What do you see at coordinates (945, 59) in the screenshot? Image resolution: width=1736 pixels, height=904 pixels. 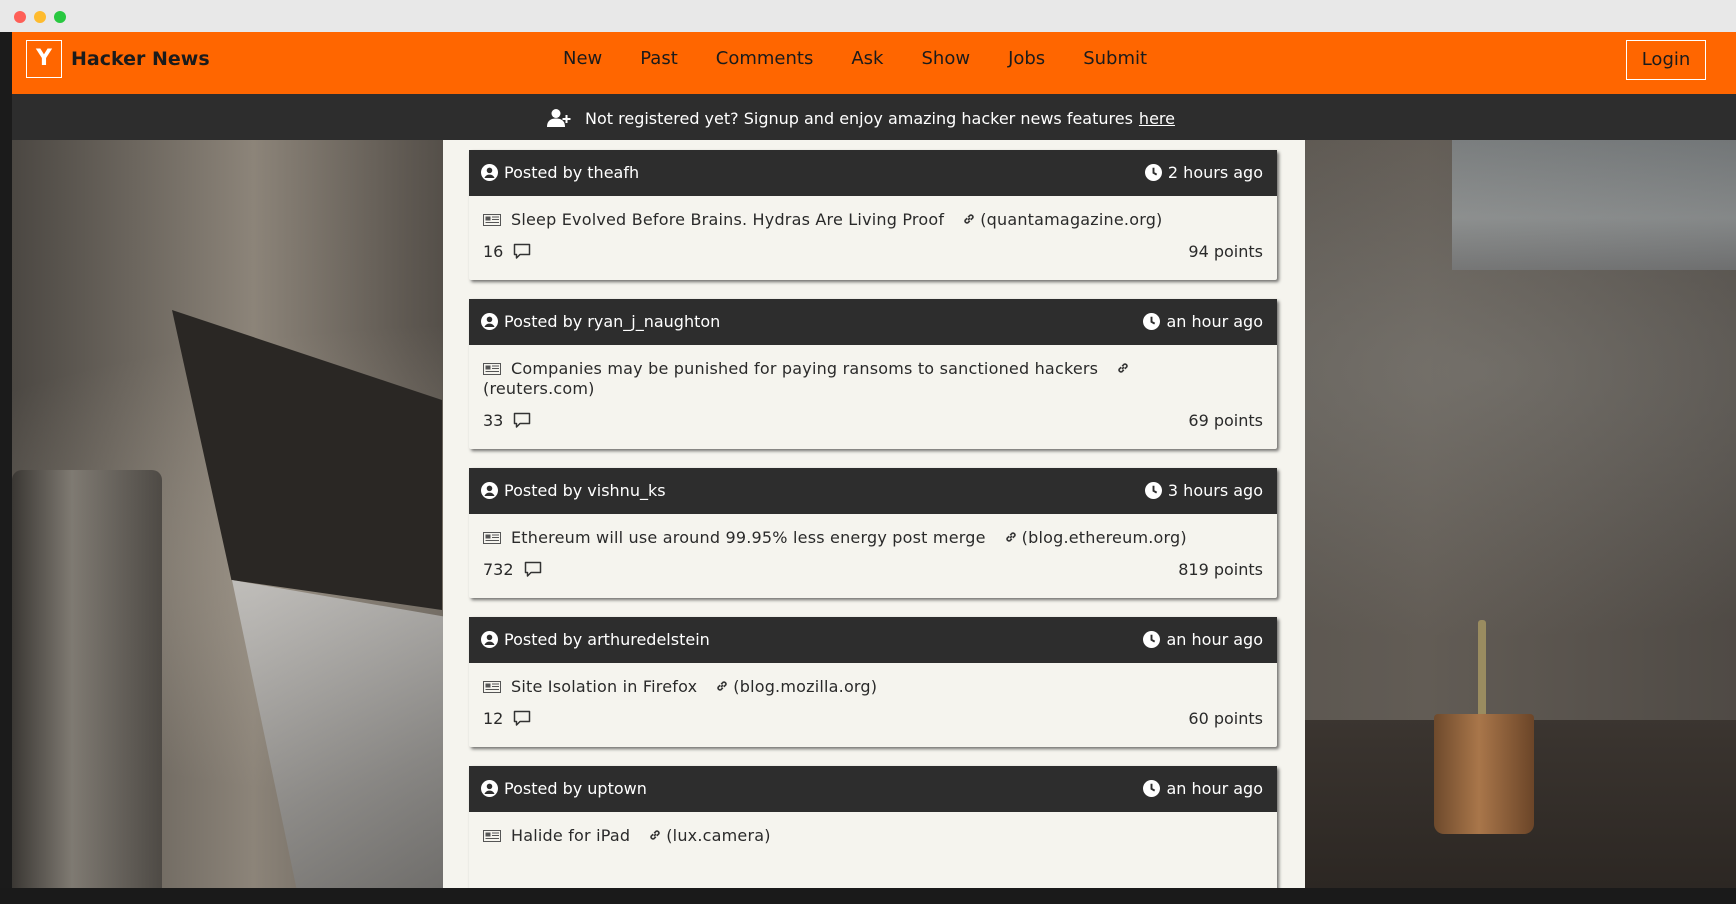 I see `nav-show: Show` at bounding box center [945, 59].